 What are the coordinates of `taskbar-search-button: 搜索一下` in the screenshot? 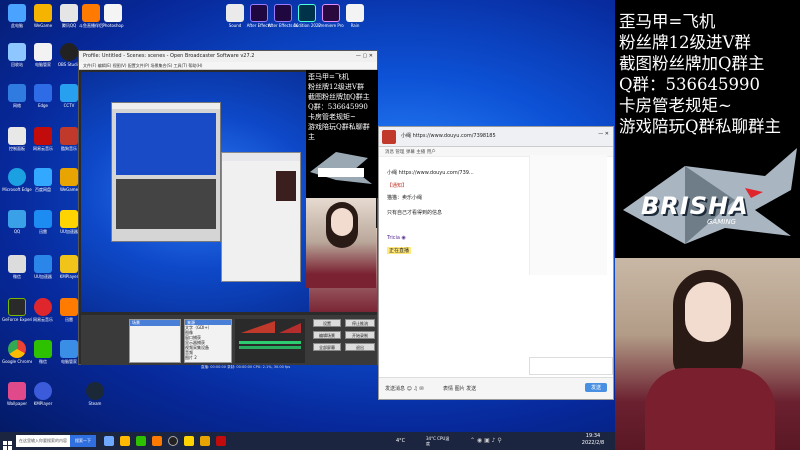 It's located at (83, 441).